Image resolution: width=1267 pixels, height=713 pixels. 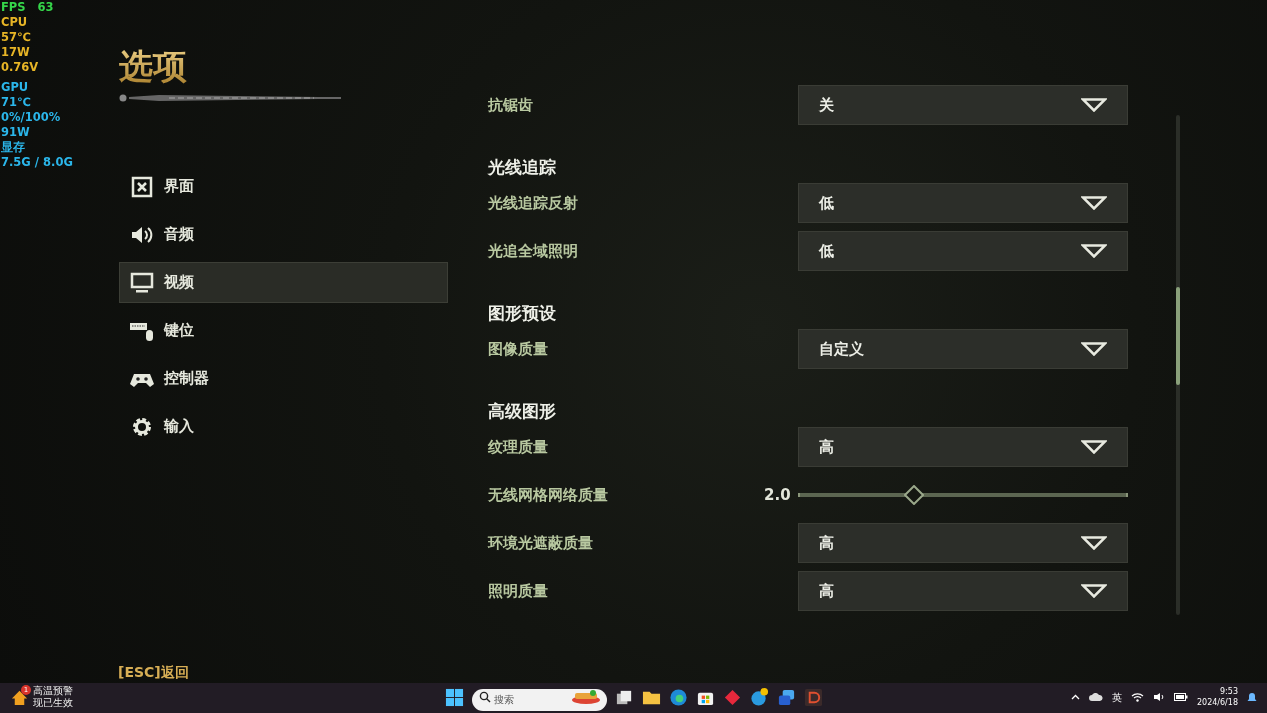 I want to click on sidebar-menu-item: 键位, so click(x=283, y=330).